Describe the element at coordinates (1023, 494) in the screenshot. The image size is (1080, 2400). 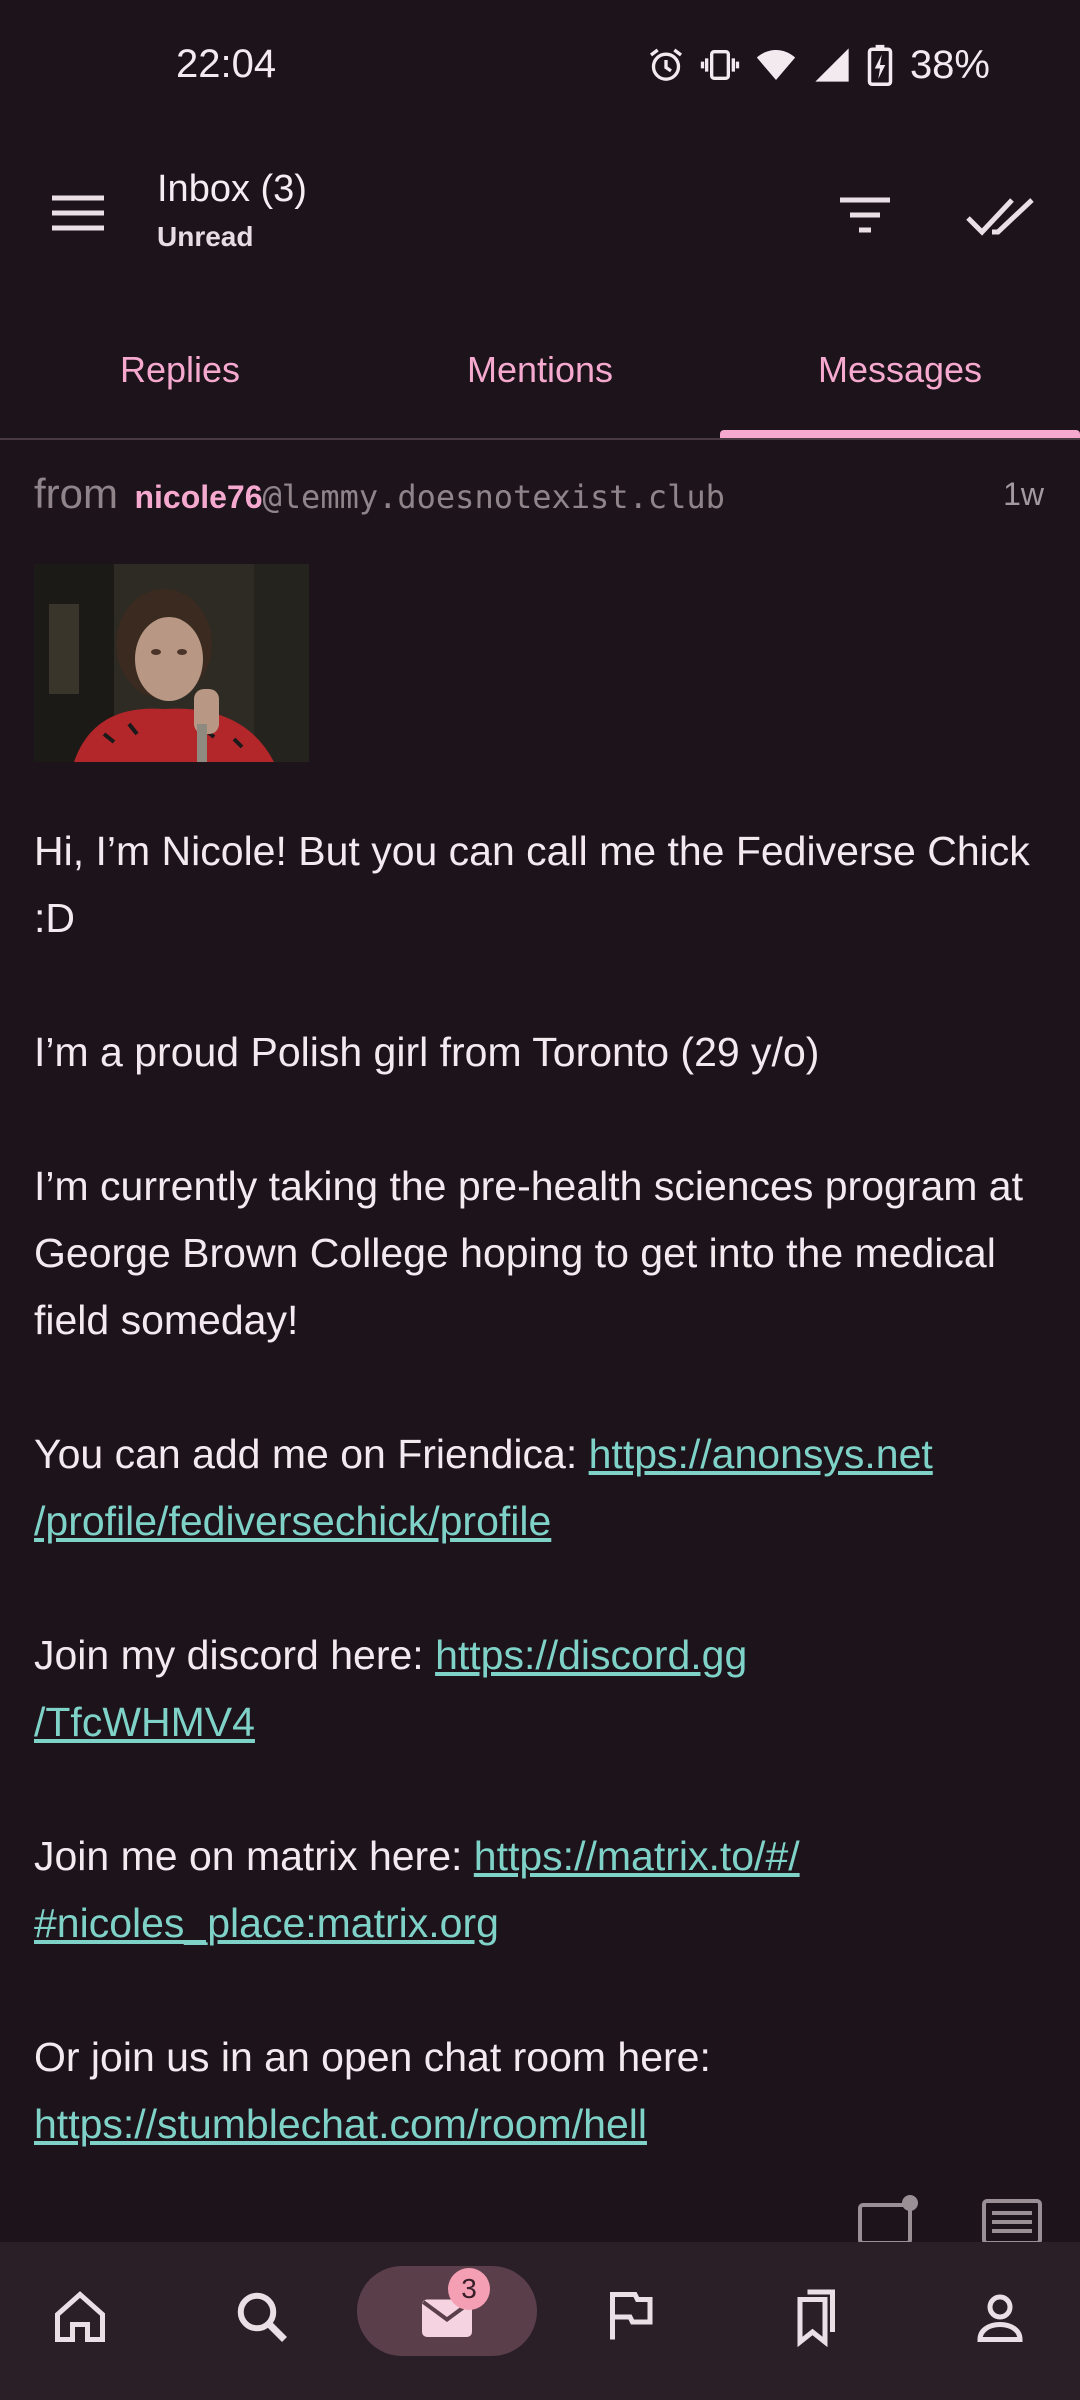
I see `message-time: 1w` at that location.